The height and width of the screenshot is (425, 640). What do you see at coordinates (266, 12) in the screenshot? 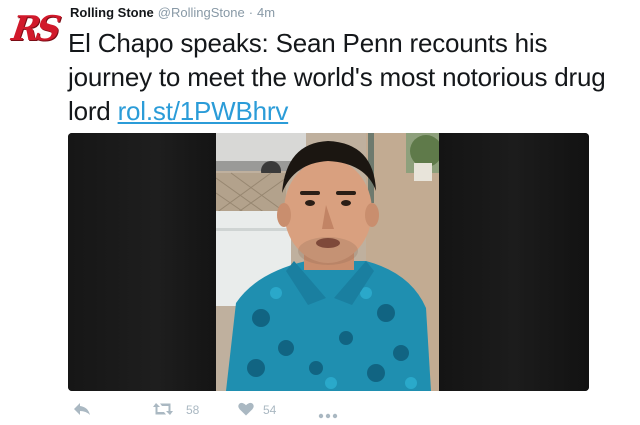
I see `timestamp: 4m` at bounding box center [266, 12].